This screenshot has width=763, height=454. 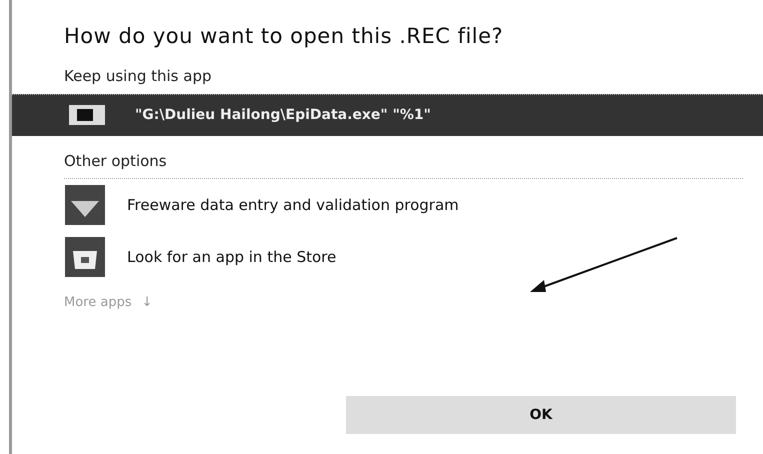 I want to click on app-option: Look for an app in the Store, so click(x=387, y=257).